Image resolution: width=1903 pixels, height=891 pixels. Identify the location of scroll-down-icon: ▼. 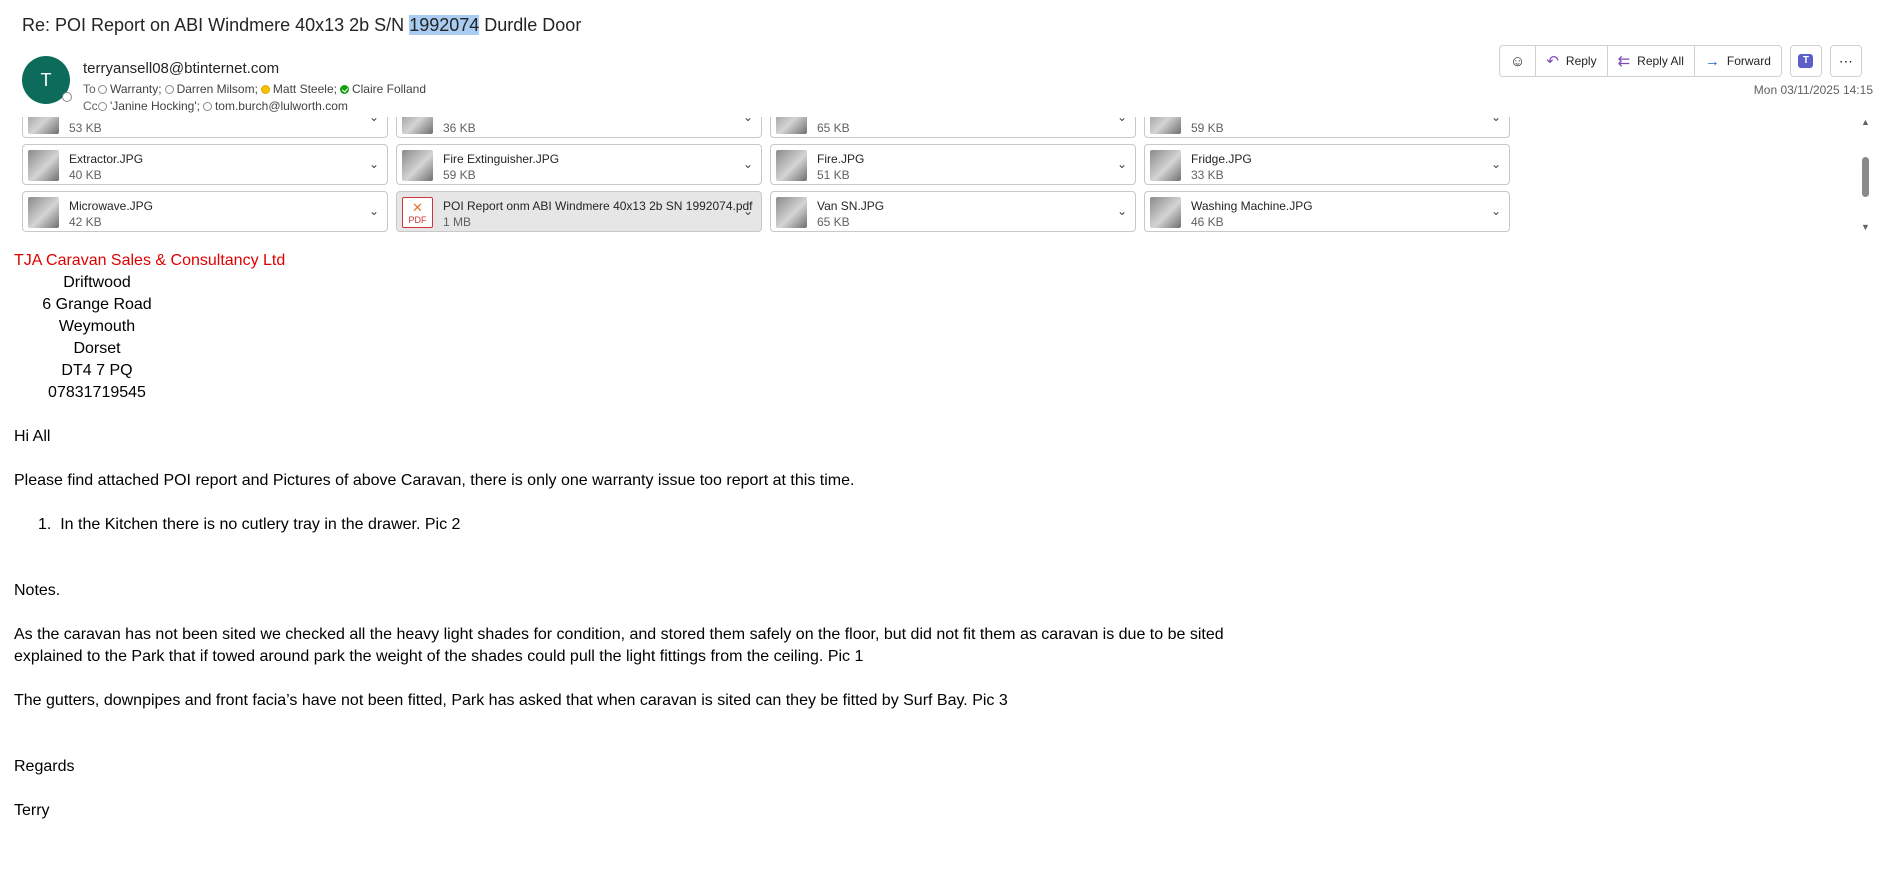
(1865, 227).